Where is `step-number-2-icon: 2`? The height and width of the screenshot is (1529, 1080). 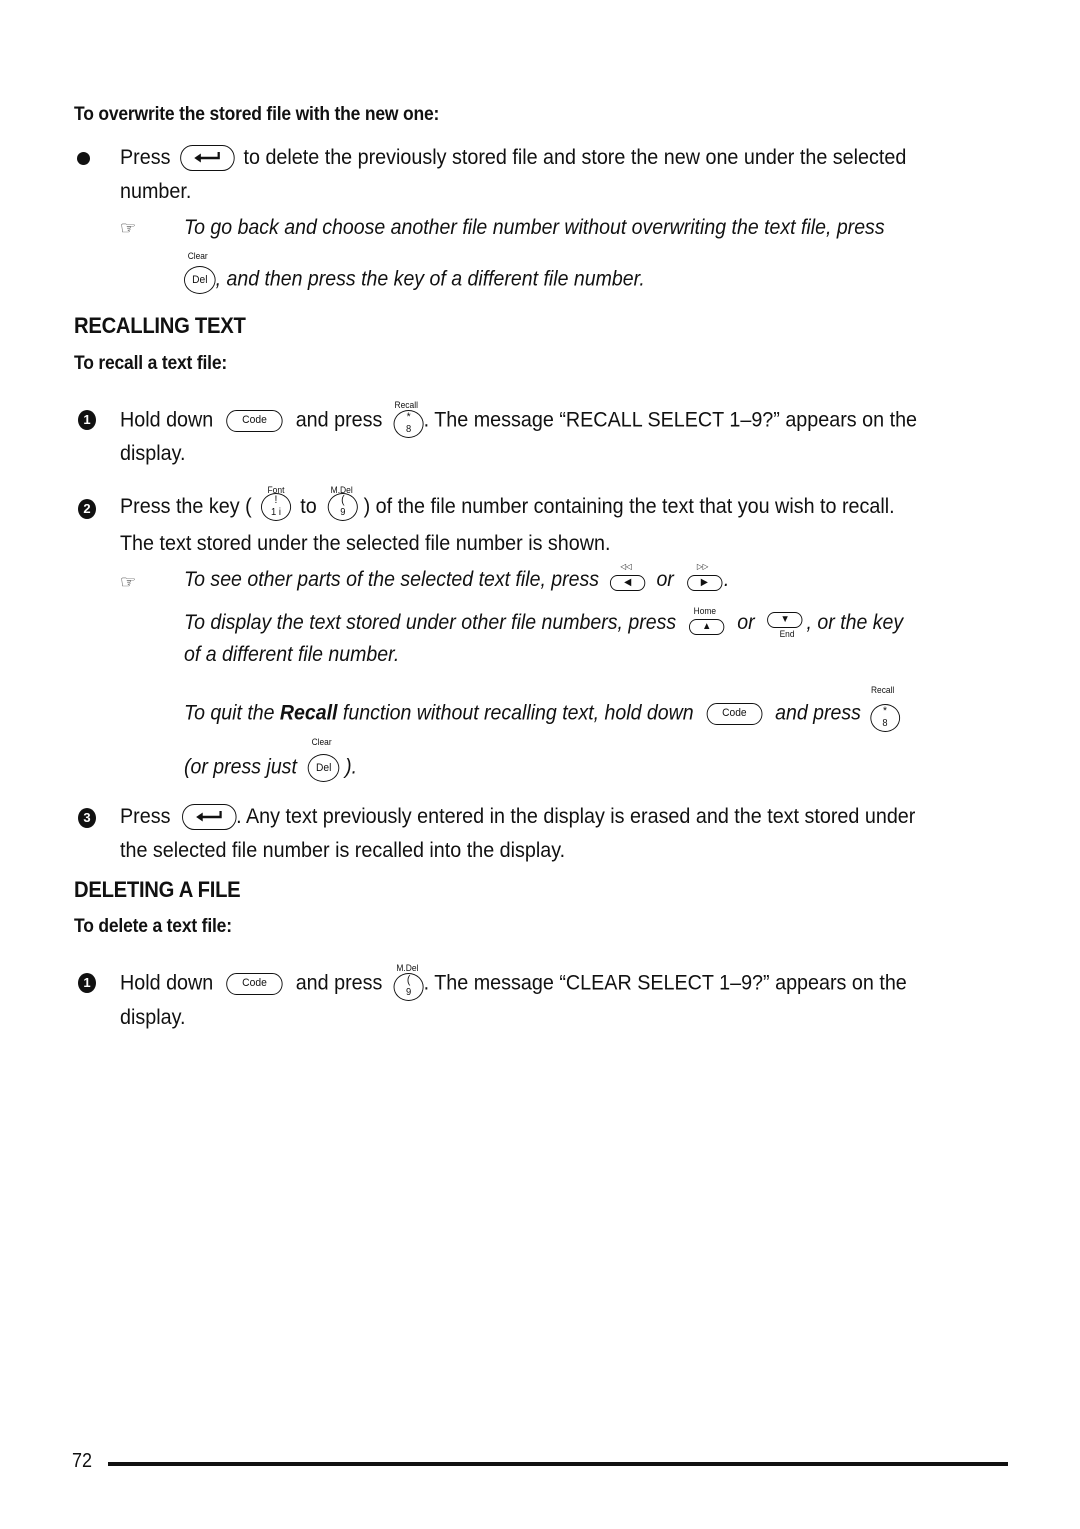 step-number-2-icon: 2 is located at coordinates (87, 509).